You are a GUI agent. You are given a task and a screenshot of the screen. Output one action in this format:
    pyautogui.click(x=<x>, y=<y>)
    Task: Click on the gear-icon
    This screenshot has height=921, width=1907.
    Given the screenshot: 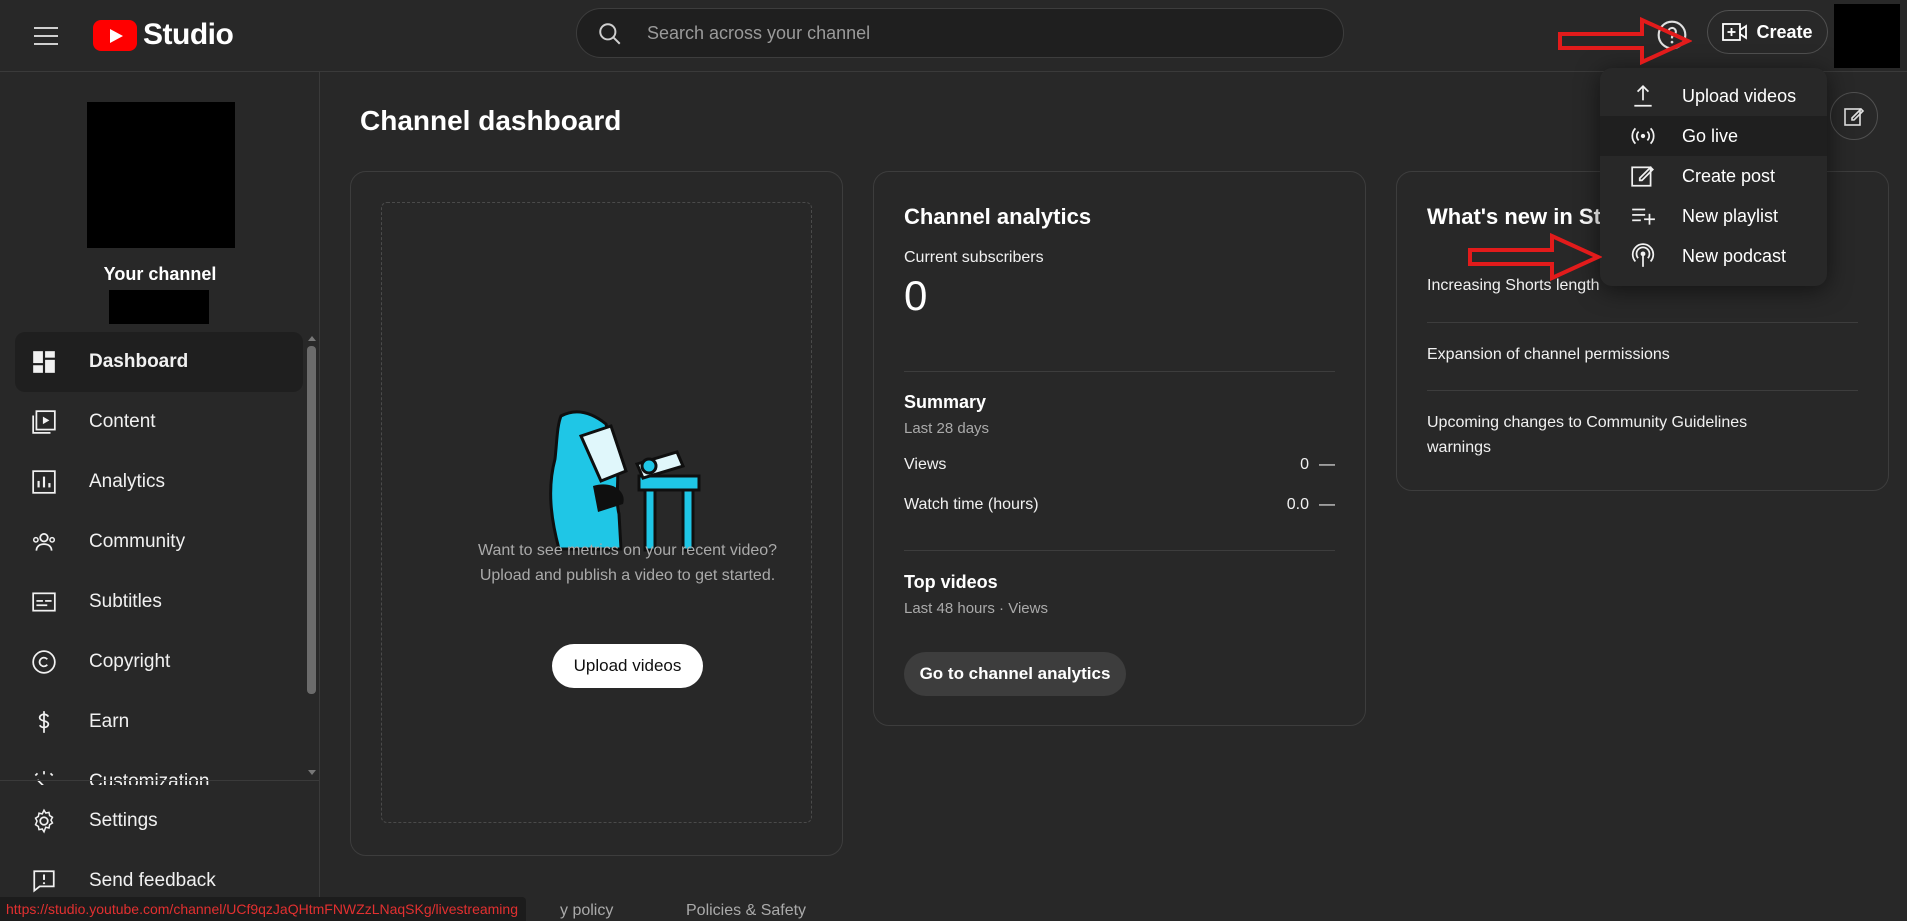 What is the action you would take?
    pyautogui.click(x=44, y=821)
    